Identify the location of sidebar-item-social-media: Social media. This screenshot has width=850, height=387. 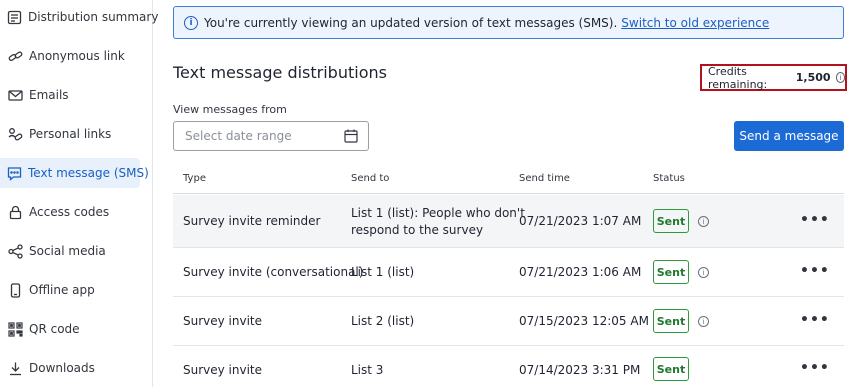
(70, 251).